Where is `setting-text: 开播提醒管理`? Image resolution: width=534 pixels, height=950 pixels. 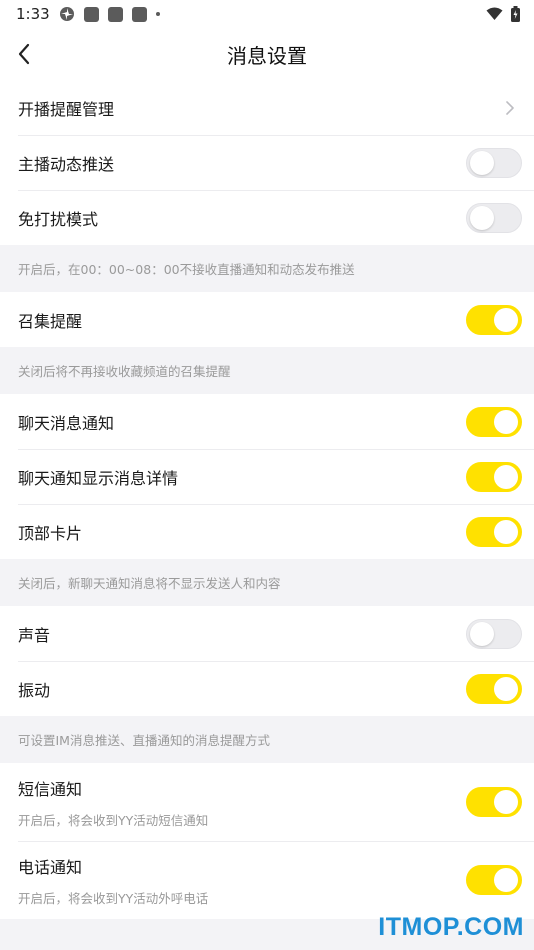 setting-text: 开播提醒管理 is located at coordinates (66, 108).